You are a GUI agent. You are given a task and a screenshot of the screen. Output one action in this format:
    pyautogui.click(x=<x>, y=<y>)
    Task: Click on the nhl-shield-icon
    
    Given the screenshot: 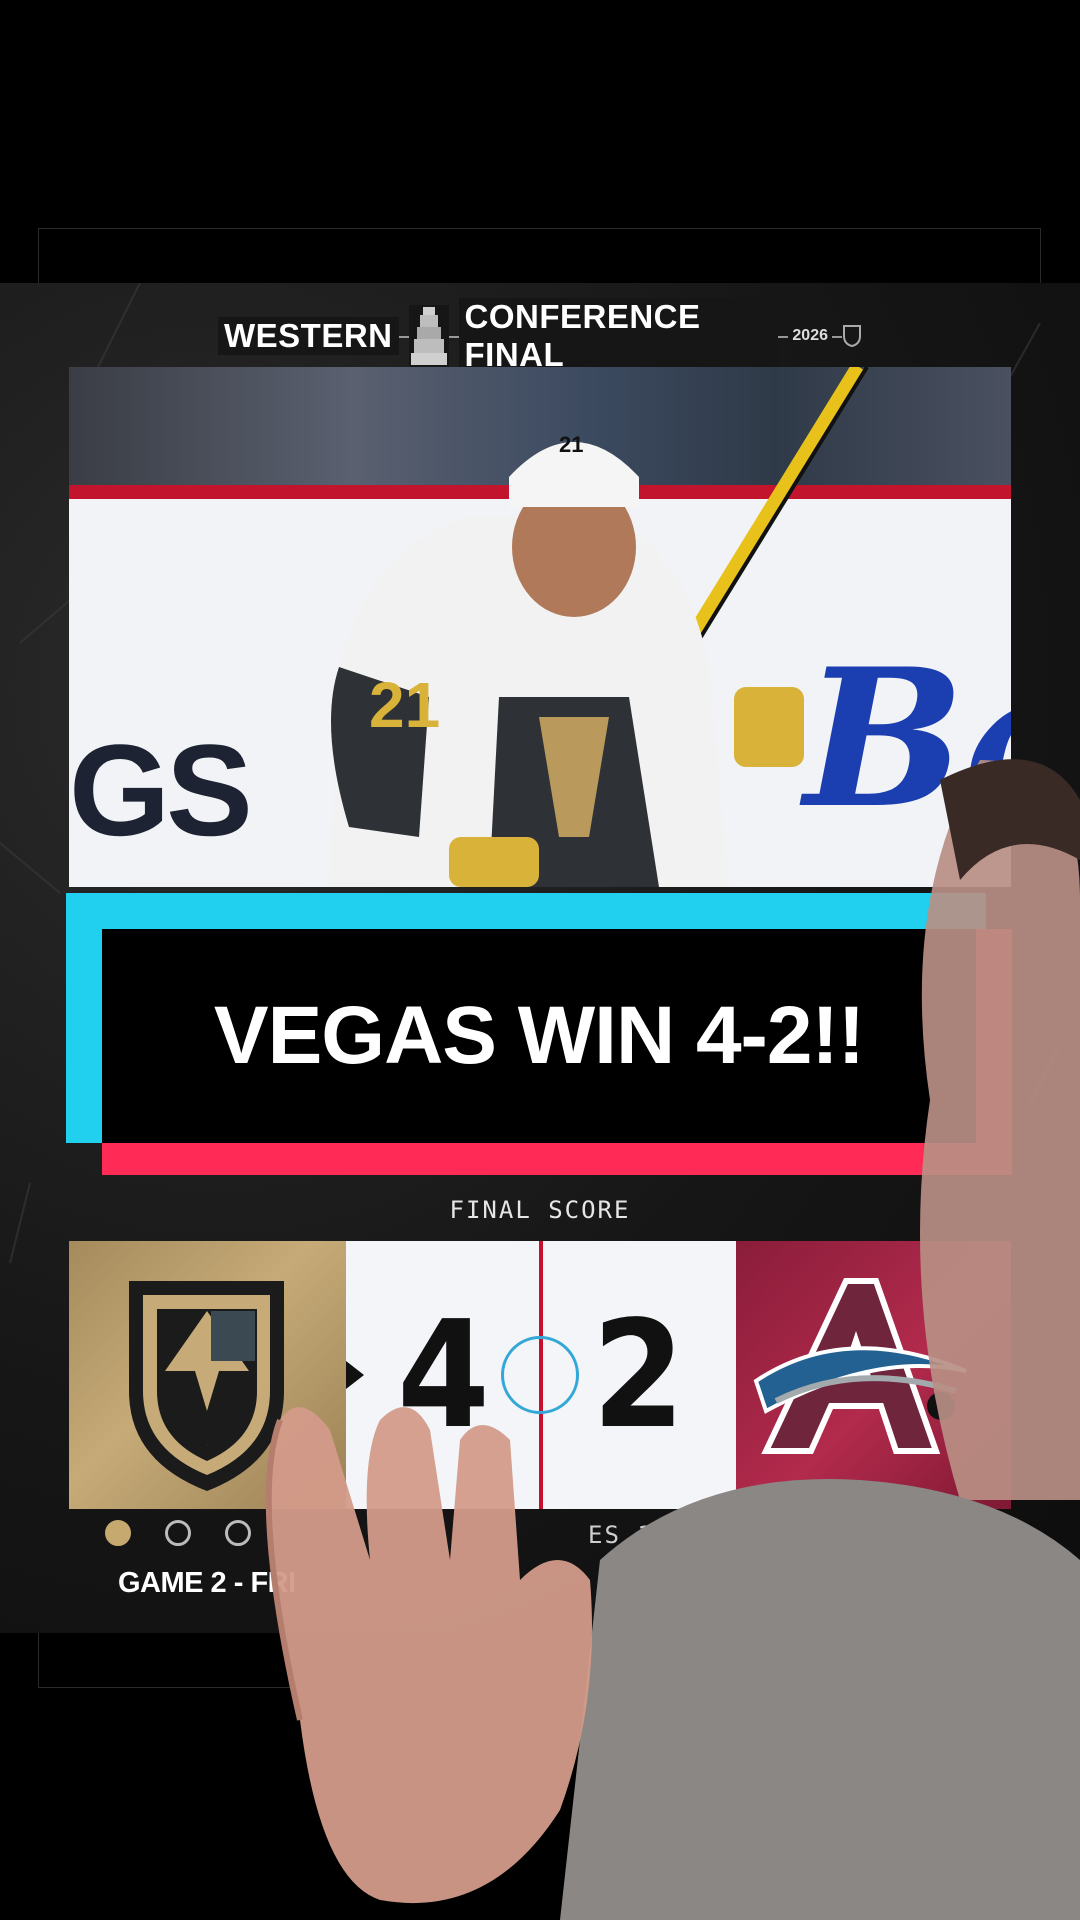 What is the action you would take?
    pyautogui.click(x=852, y=336)
    